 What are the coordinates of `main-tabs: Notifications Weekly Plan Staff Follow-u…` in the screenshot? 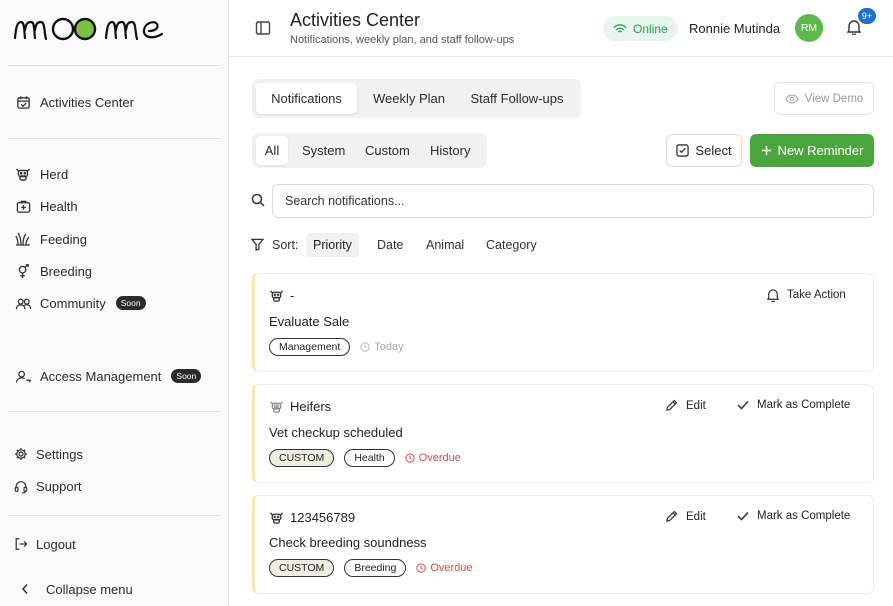 It's located at (416, 98).